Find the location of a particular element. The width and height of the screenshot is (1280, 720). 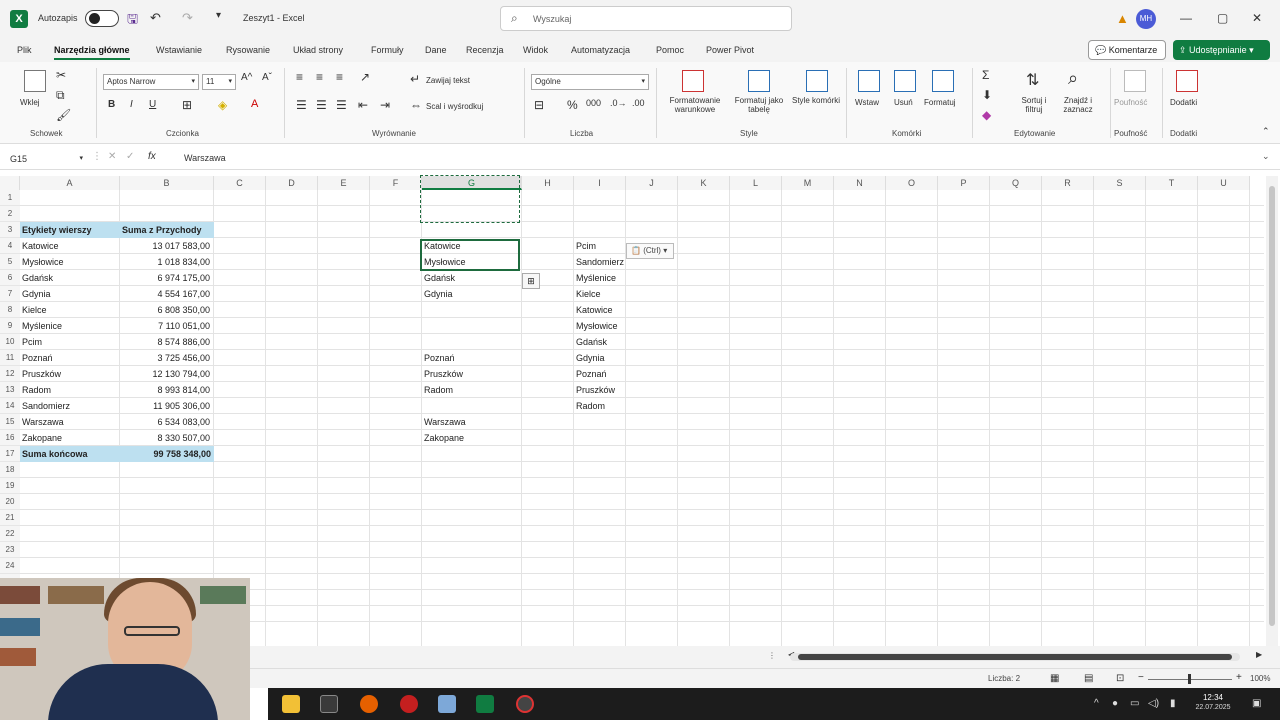

row-header-15: 15 is located at coordinates (10, 422).